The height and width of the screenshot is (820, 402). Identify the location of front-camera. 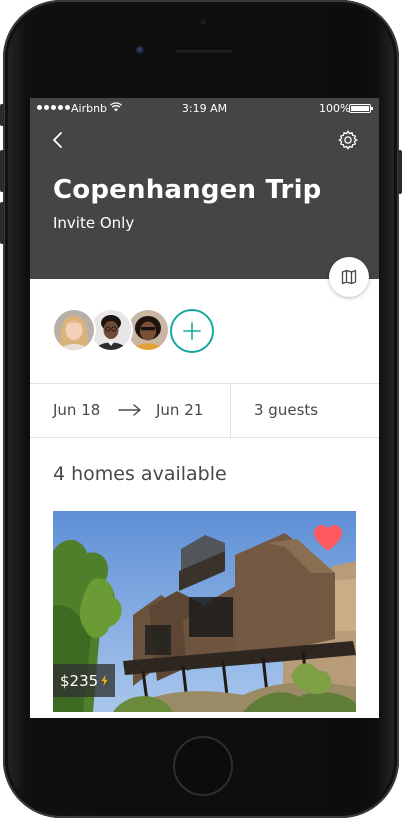
(140, 50).